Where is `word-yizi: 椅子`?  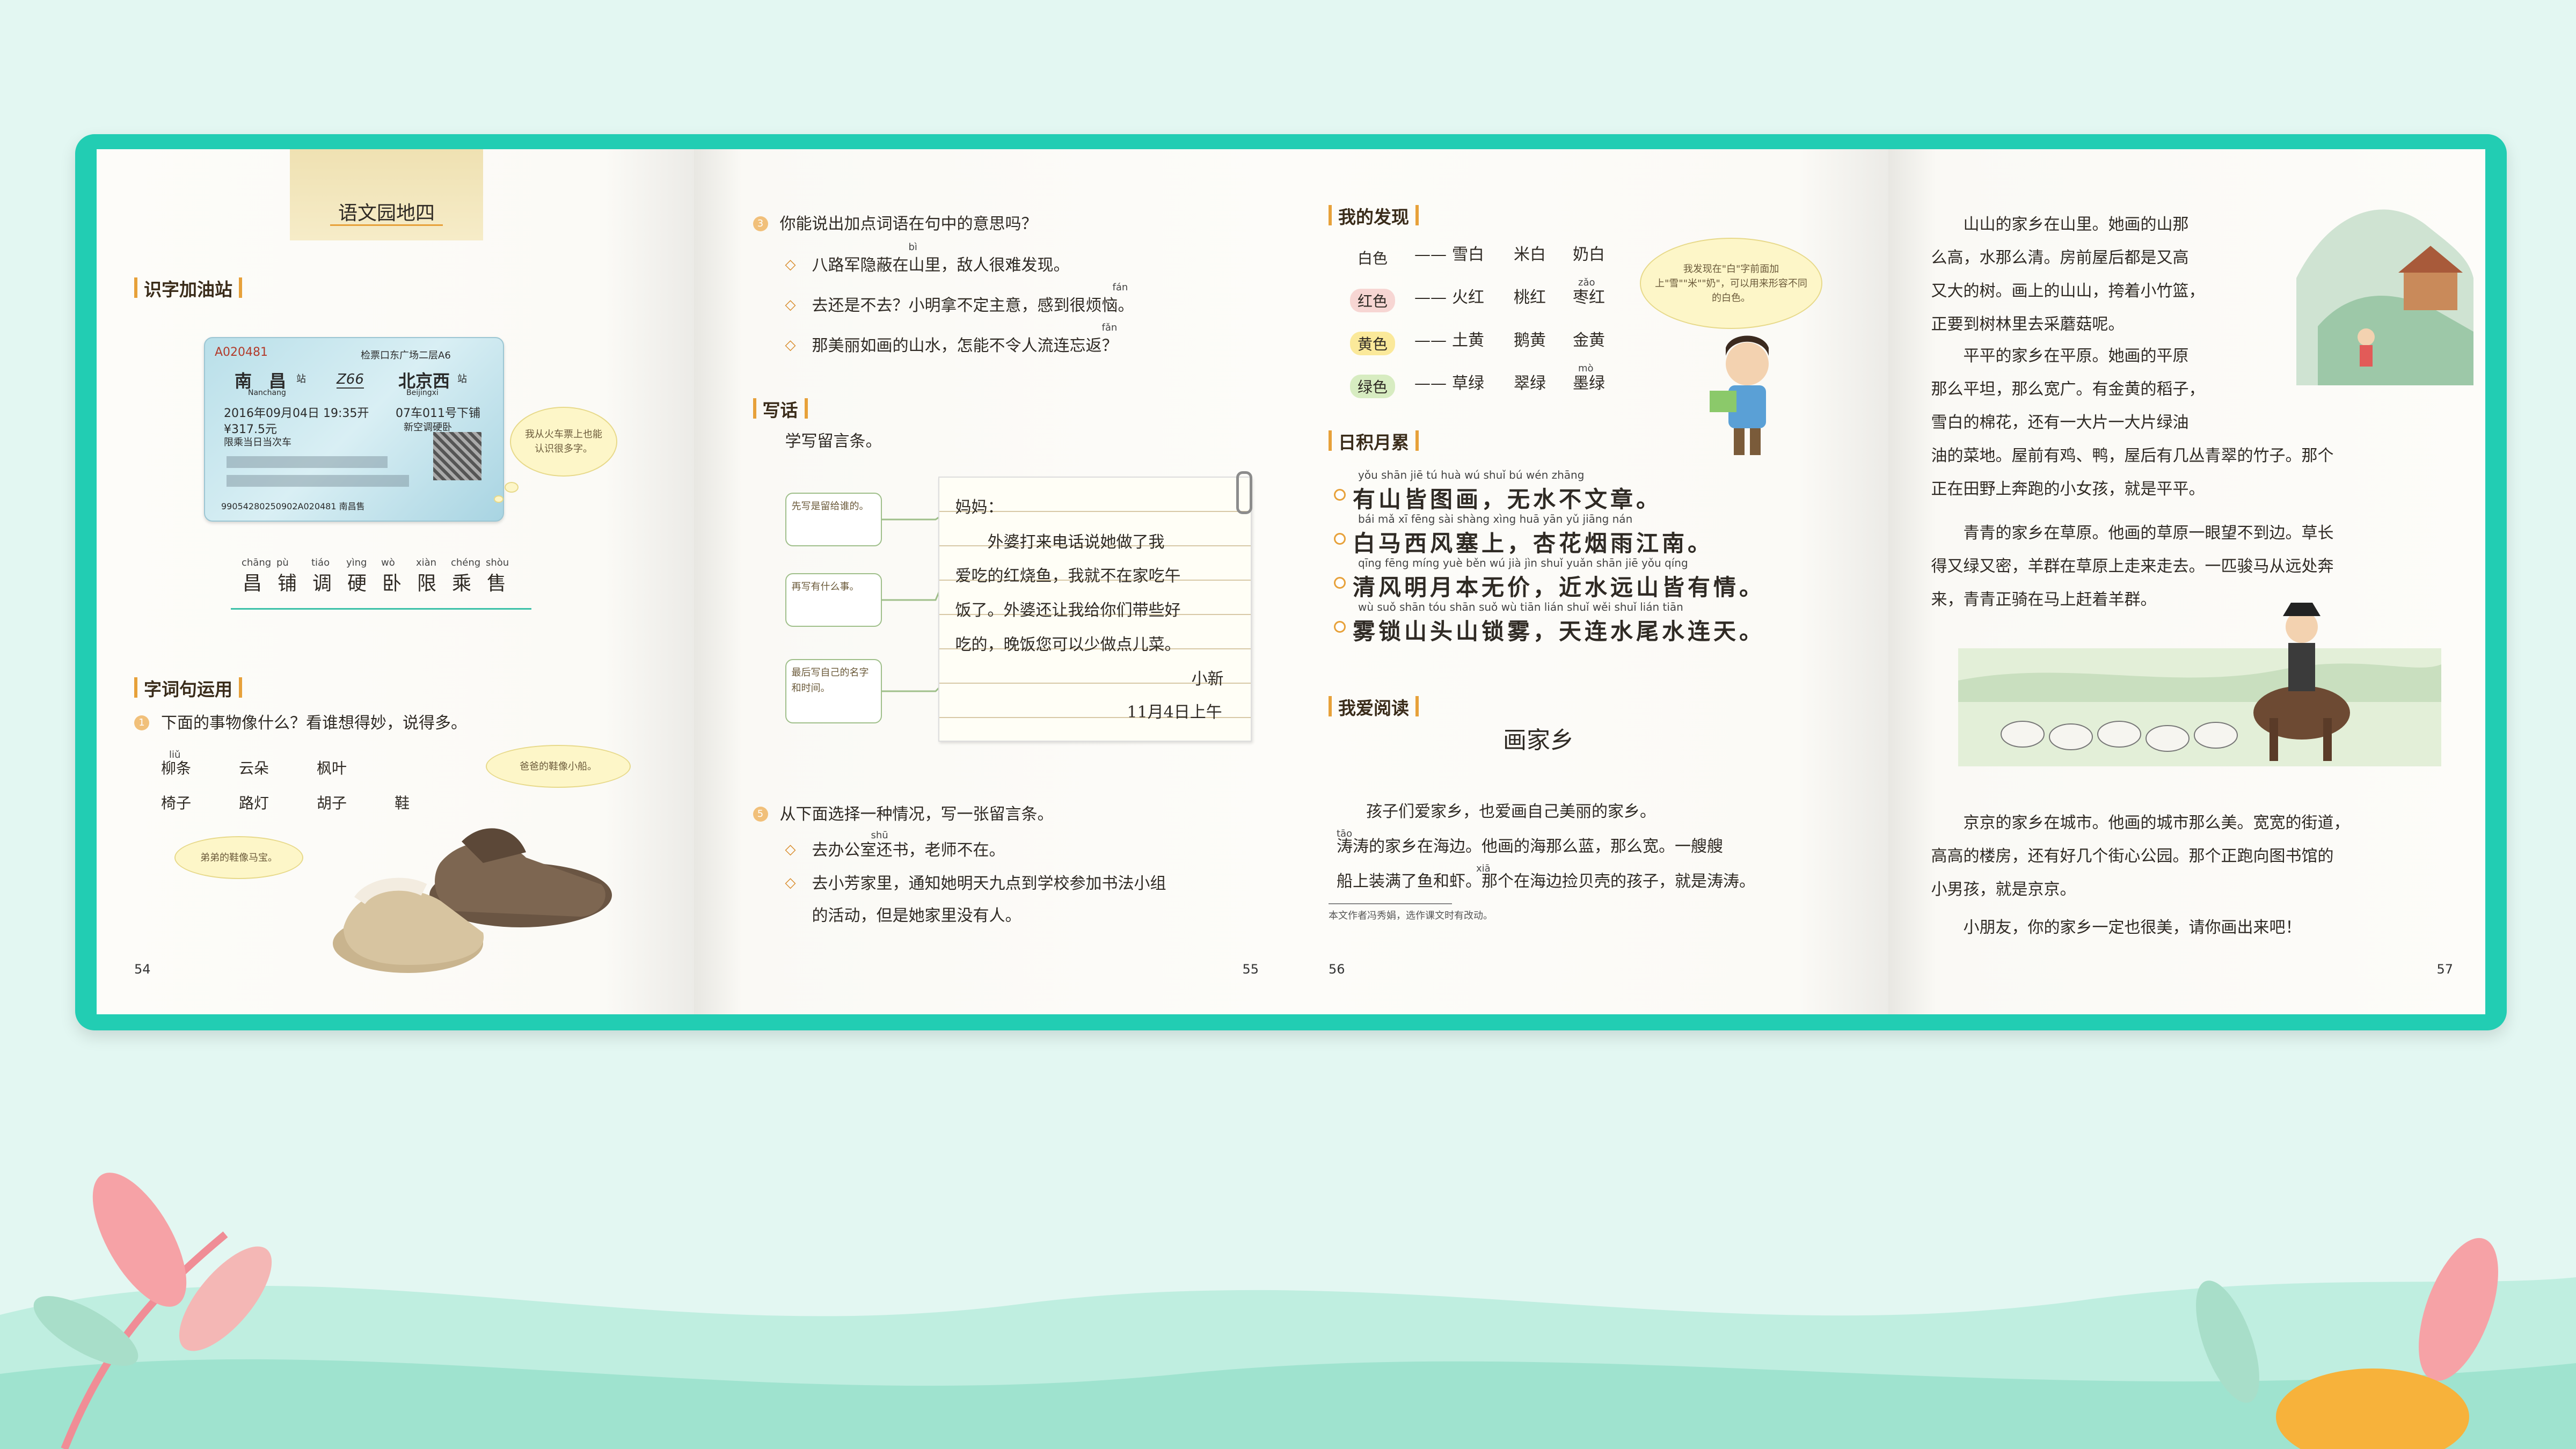 word-yizi: 椅子 is located at coordinates (176, 803).